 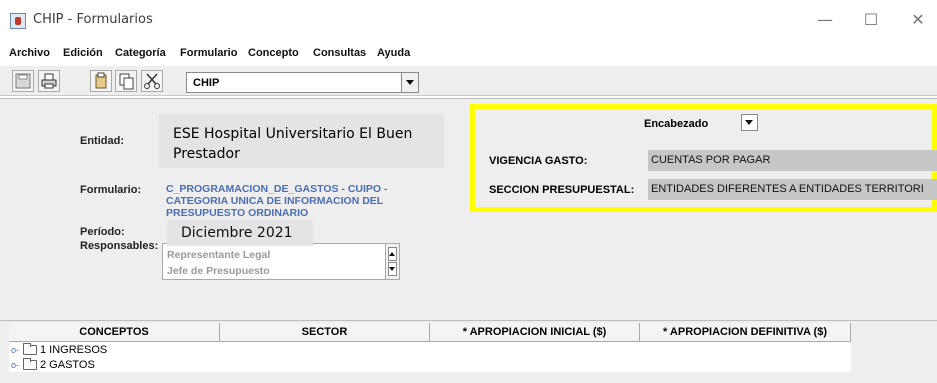 What do you see at coordinates (535, 332) in the screenshot?
I see `column-header-apropiacion-inicial: * APROPIACION INICIAL ($)` at bounding box center [535, 332].